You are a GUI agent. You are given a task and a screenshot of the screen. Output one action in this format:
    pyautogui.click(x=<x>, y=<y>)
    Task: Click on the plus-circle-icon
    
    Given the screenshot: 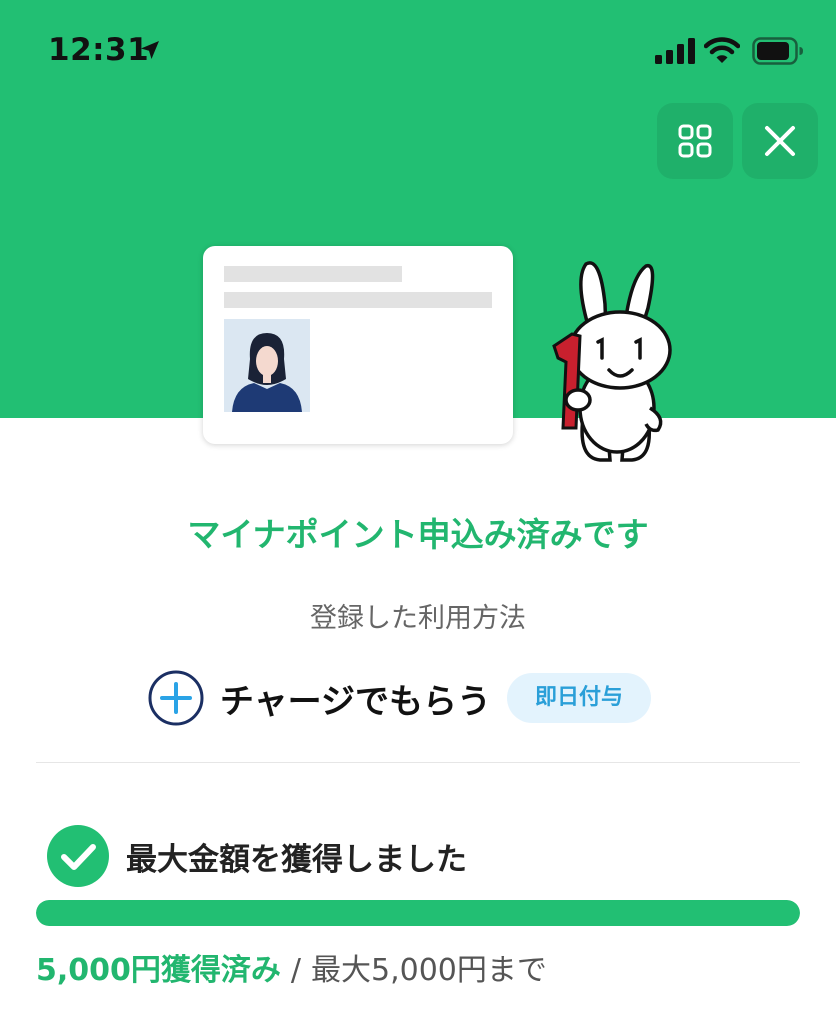 What is the action you would take?
    pyautogui.click(x=176, y=698)
    